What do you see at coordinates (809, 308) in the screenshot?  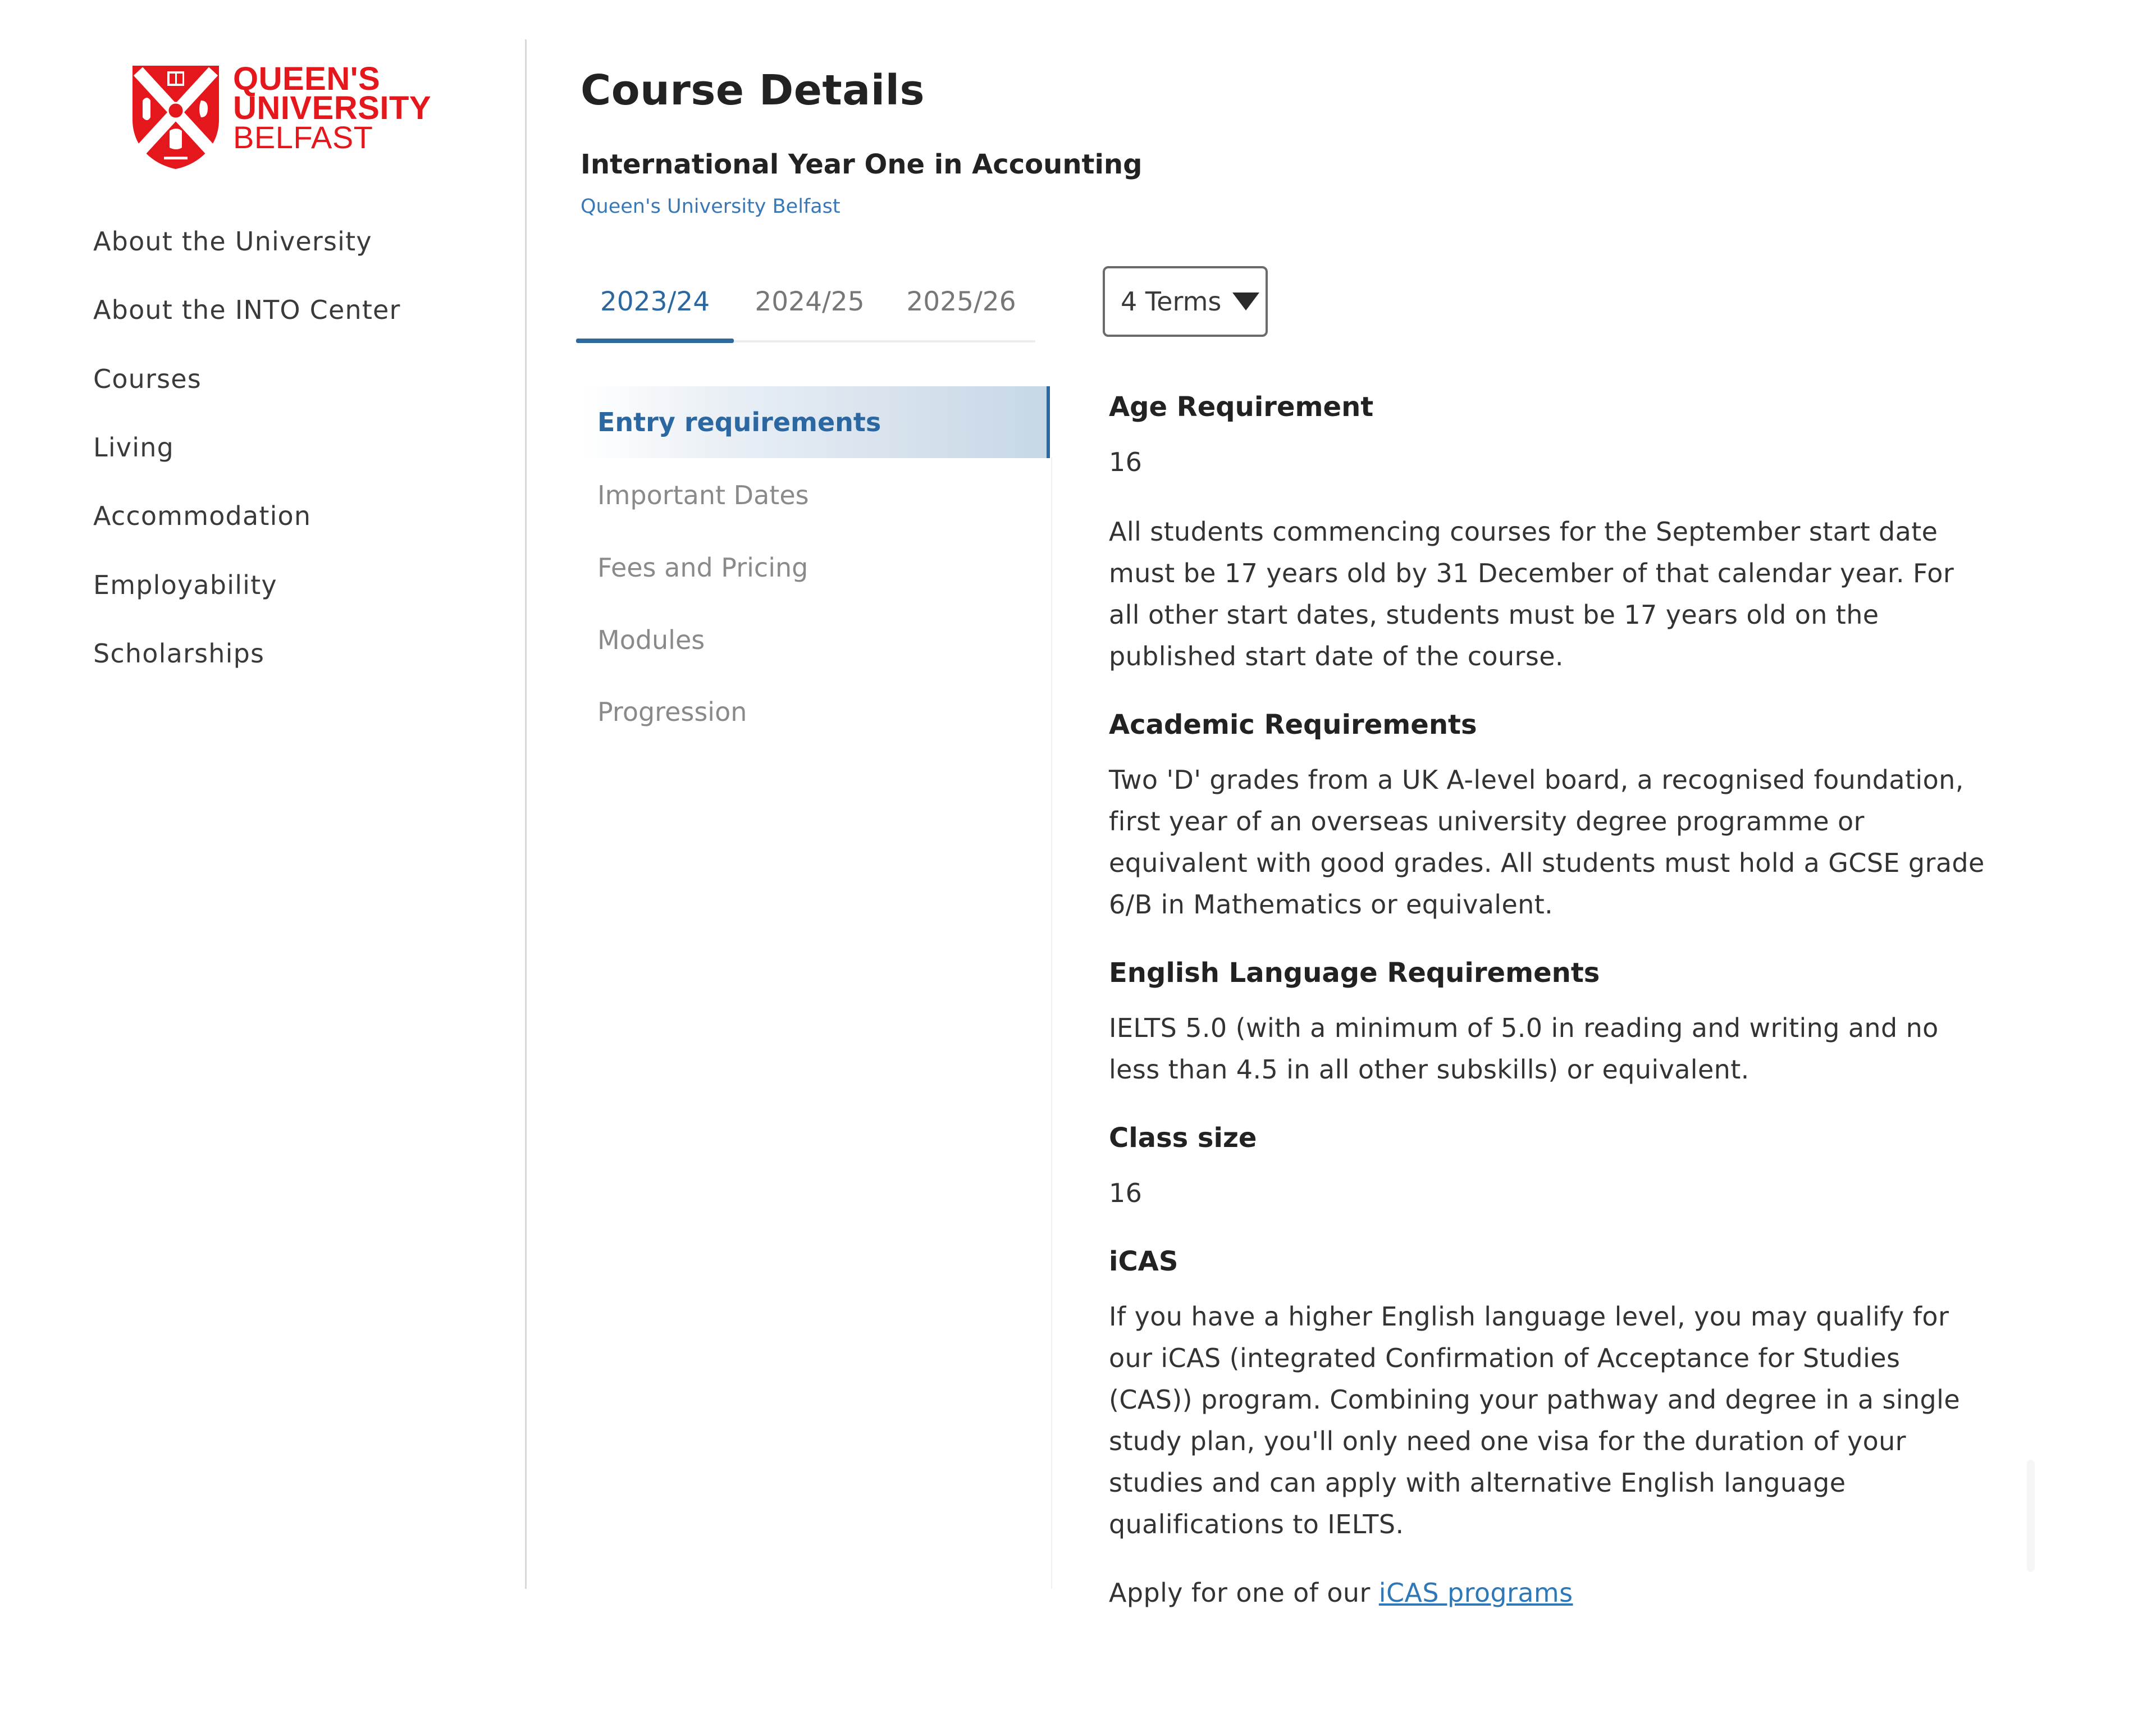 I see `tab-2024-25: 2024/25` at bounding box center [809, 308].